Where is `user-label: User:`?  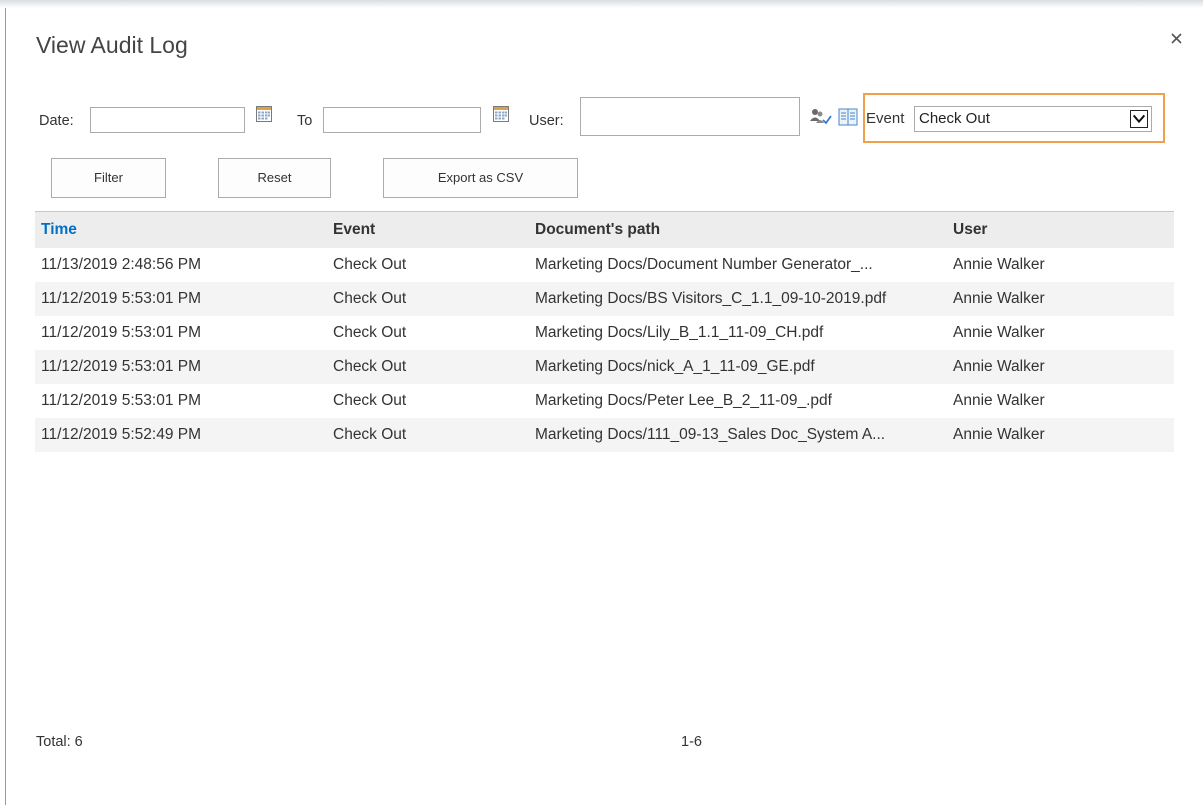 user-label: User: is located at coordinates (546, 121).